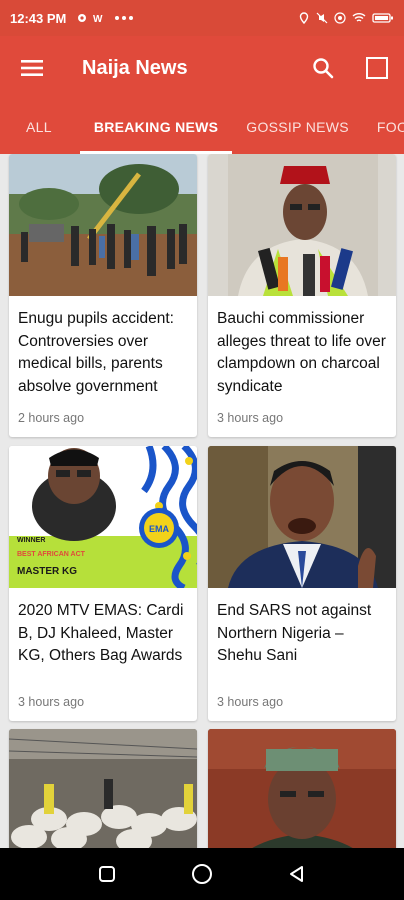  Describe the element at coordinates (202, 18) in the screenshot. I see `status-bar: 12:43 PM W` at that location.